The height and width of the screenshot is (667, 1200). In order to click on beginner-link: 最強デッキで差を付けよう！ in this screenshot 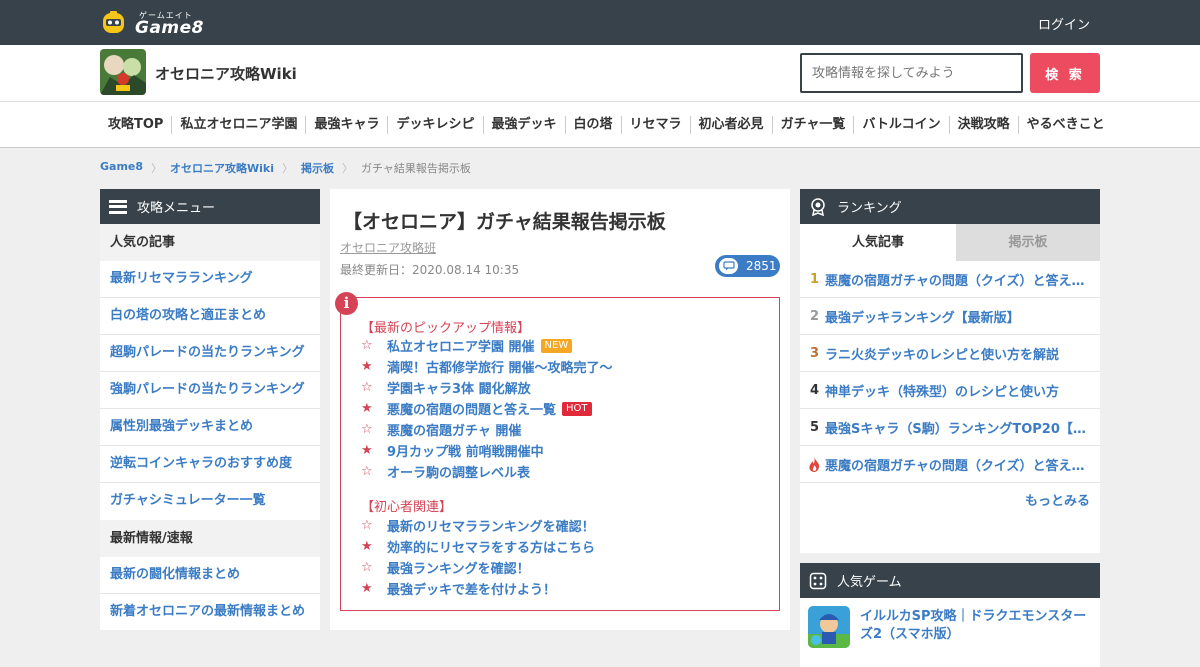, I will do `click(471, 588)`.